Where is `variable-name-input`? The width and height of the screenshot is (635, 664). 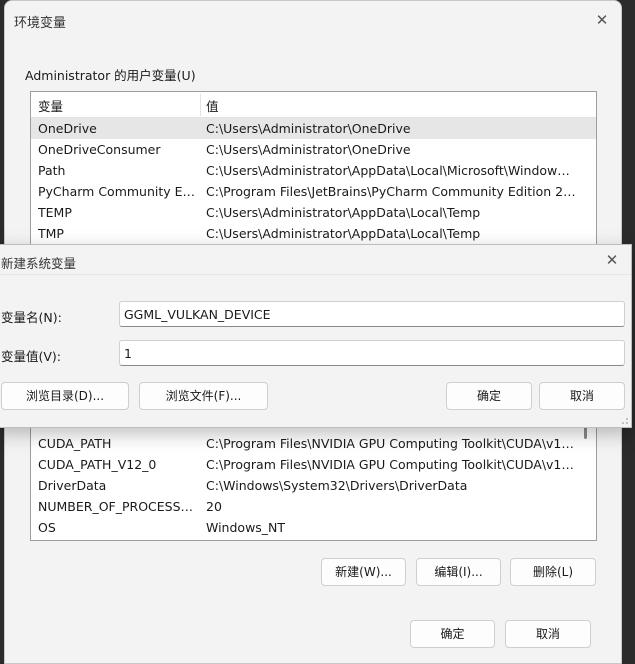 variable-name-input is located at coordinates (372, 314).